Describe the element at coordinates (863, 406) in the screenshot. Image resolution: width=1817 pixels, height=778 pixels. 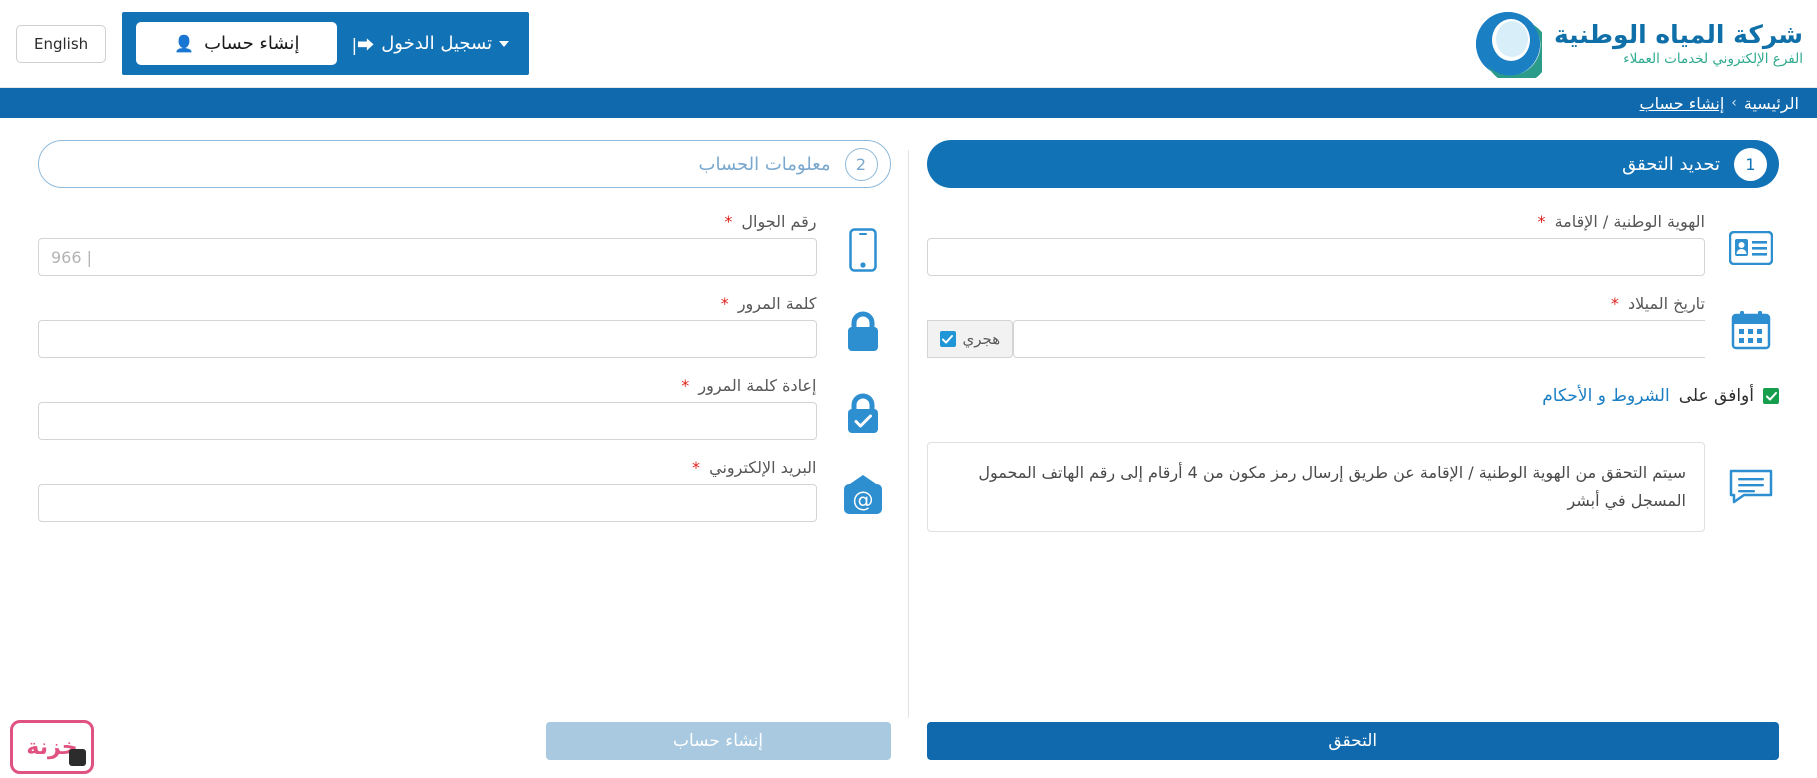
I see `lock-check-icon` at that location.